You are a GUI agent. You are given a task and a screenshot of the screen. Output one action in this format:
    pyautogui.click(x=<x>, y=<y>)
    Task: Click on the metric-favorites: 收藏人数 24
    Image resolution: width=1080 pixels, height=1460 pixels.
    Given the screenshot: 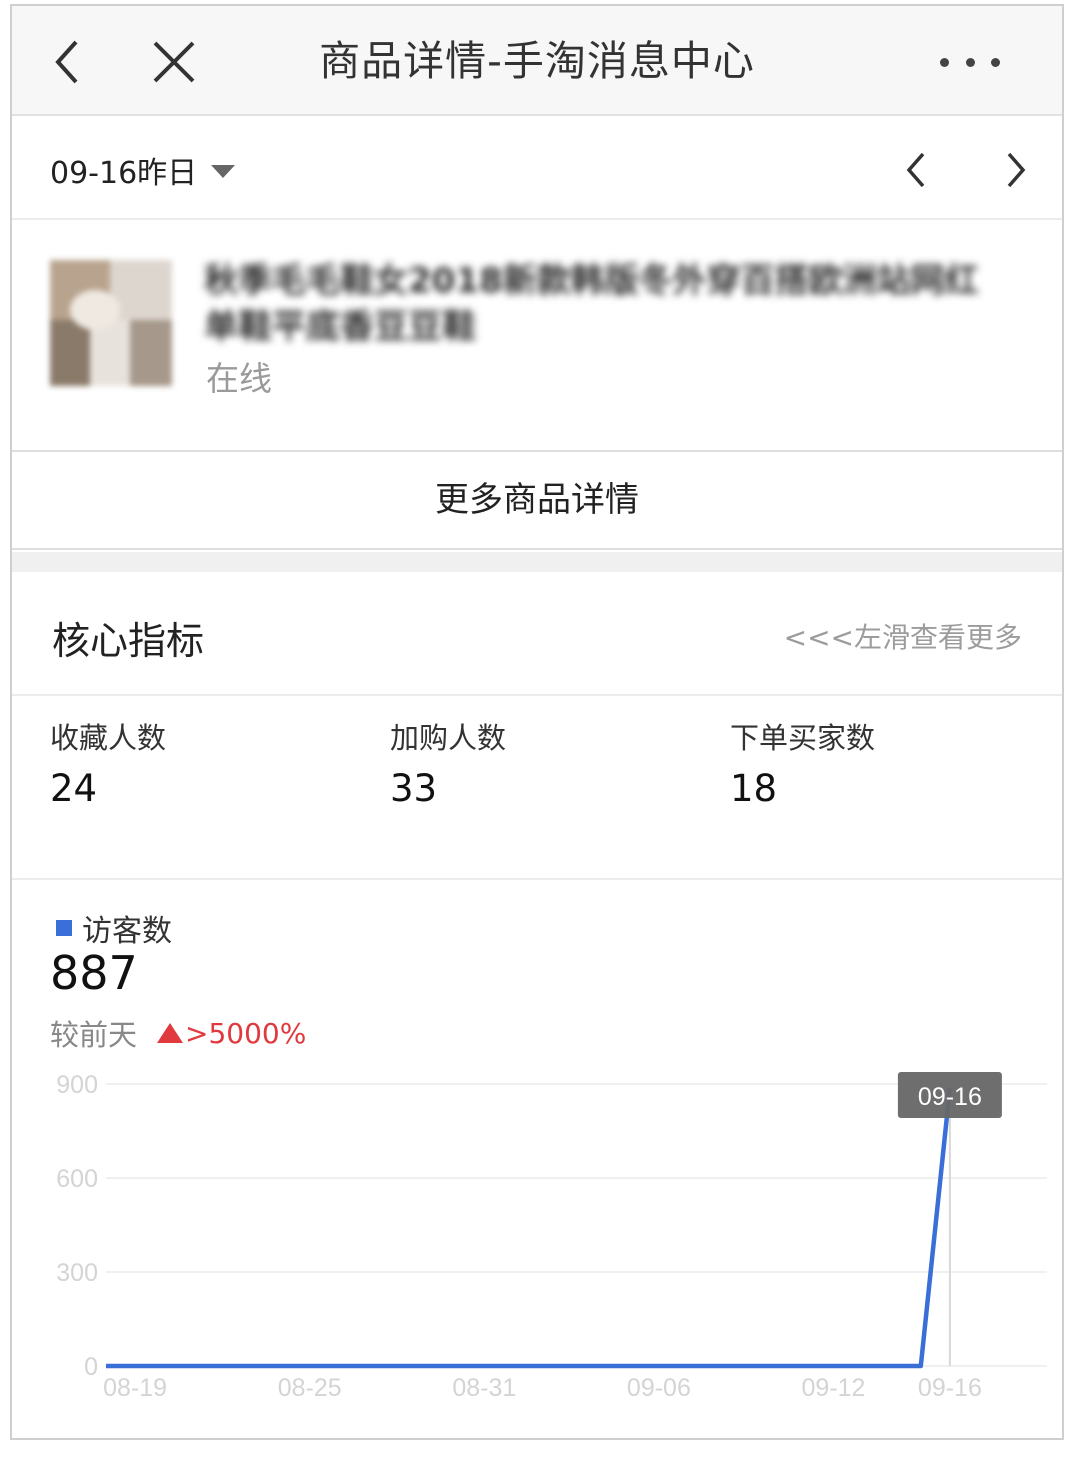 What is the action you would take?
    pyautogui.click(x=108, y=765)
    